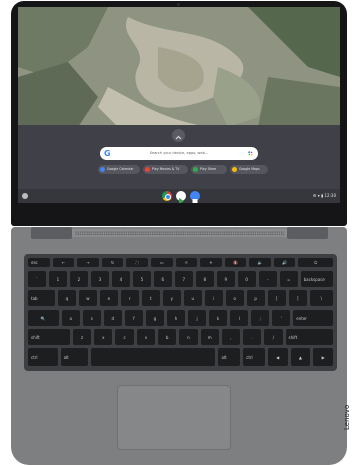 The width and height of the screenshot is (358, 466). I want to click on key: w, so click(87, 298).